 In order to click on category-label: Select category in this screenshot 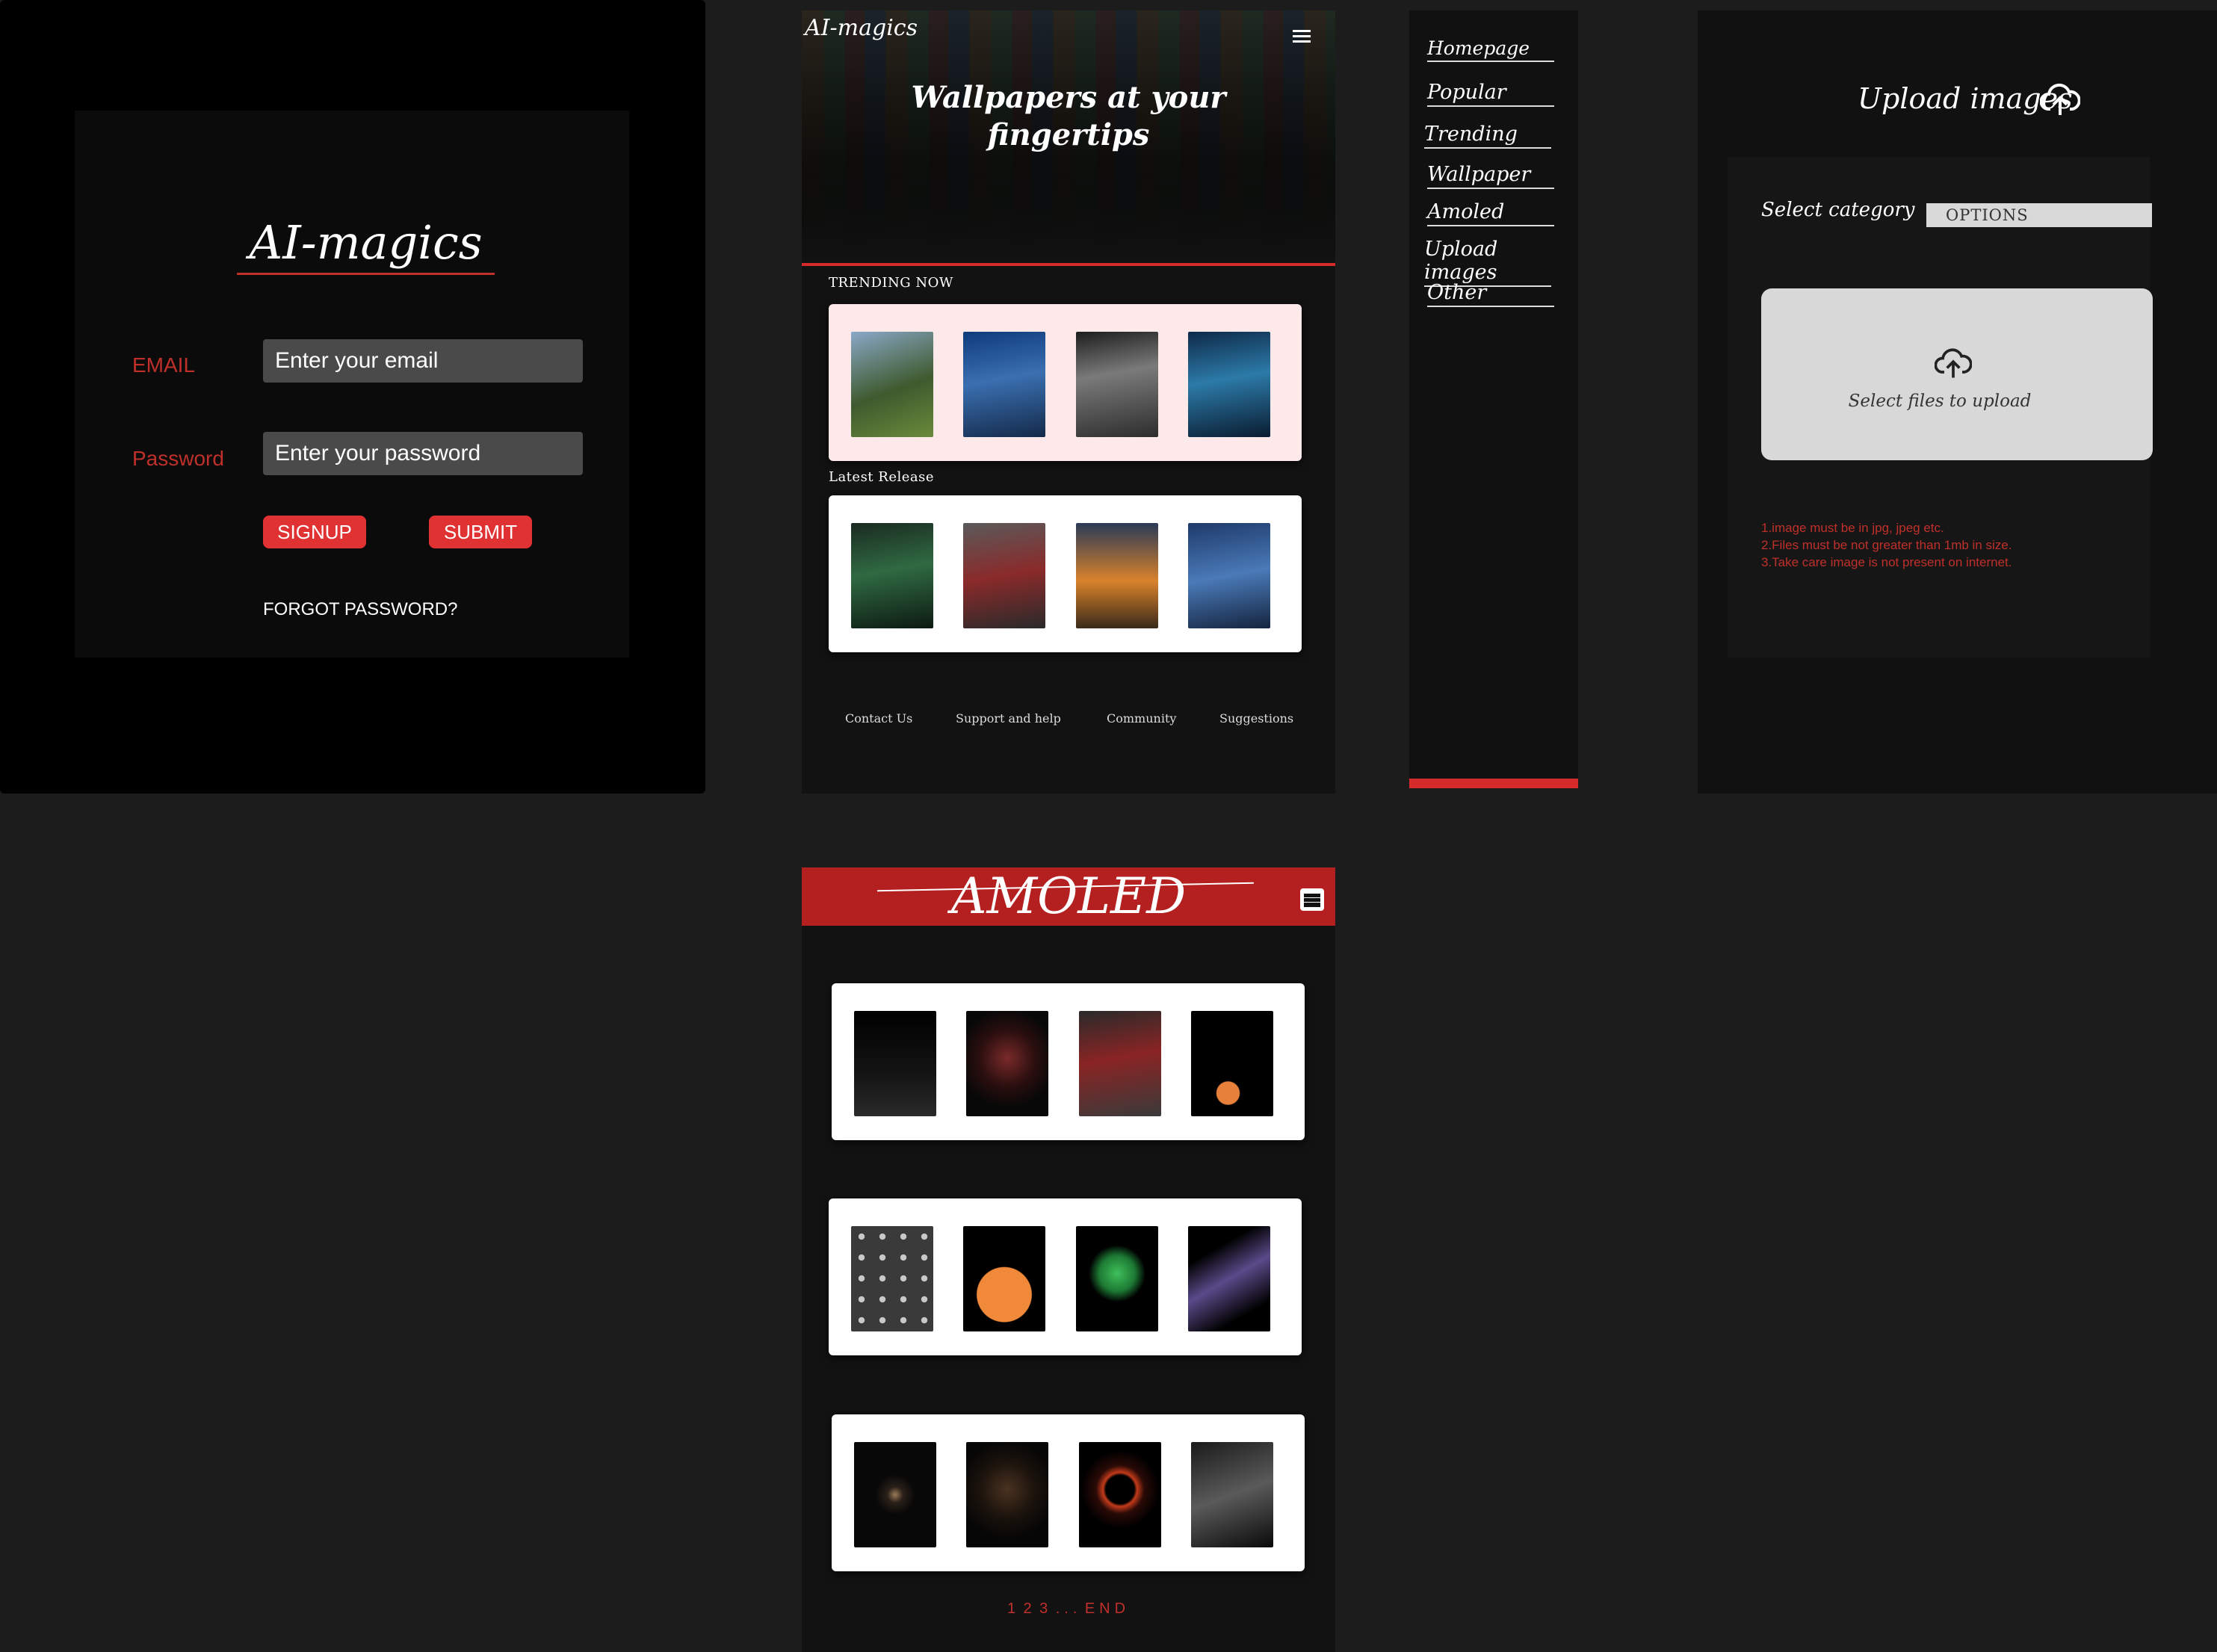, I will do `click(1838, 210)`.